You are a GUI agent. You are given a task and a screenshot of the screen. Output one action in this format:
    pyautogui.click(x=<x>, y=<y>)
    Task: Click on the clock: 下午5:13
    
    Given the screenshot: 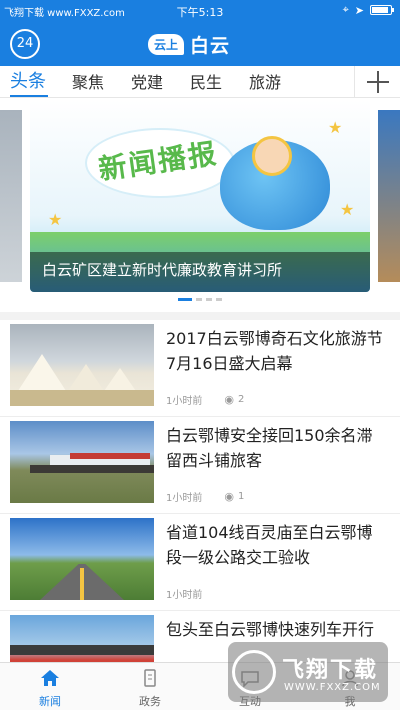 What is the action you would take?
    pyautogui.click(x=200, y=12)
    